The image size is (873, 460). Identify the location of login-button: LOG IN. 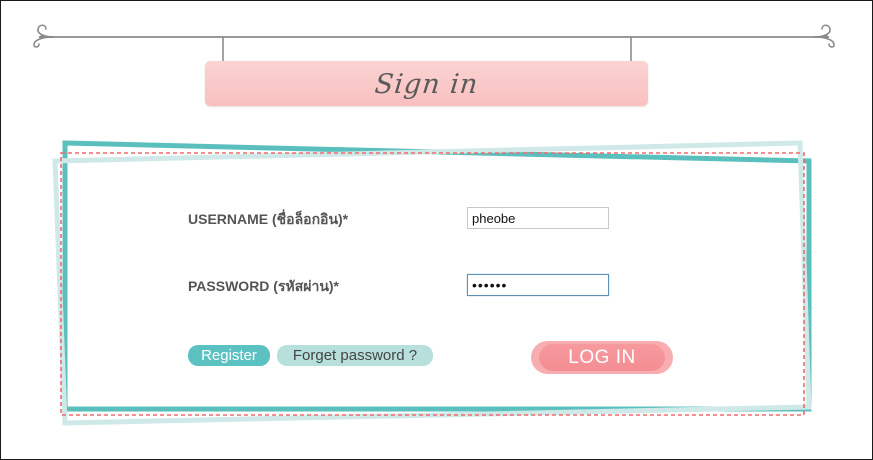
(602, 357).